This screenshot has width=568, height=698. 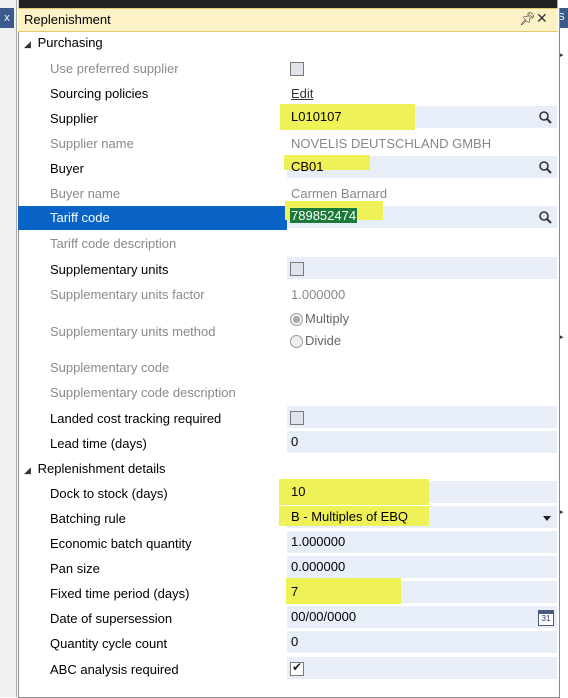 What do you see at coordinates (88, 518) in the screenshot?
I see `batching-rule-label: Batching rule` at bounding box center [88, 518].